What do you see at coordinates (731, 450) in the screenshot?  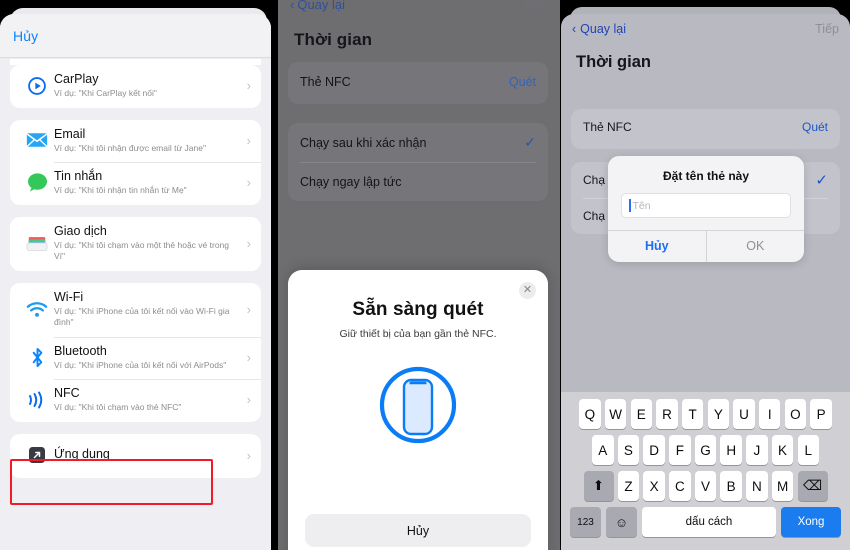 I see `key-h: H` at bounding box center [731, 450].